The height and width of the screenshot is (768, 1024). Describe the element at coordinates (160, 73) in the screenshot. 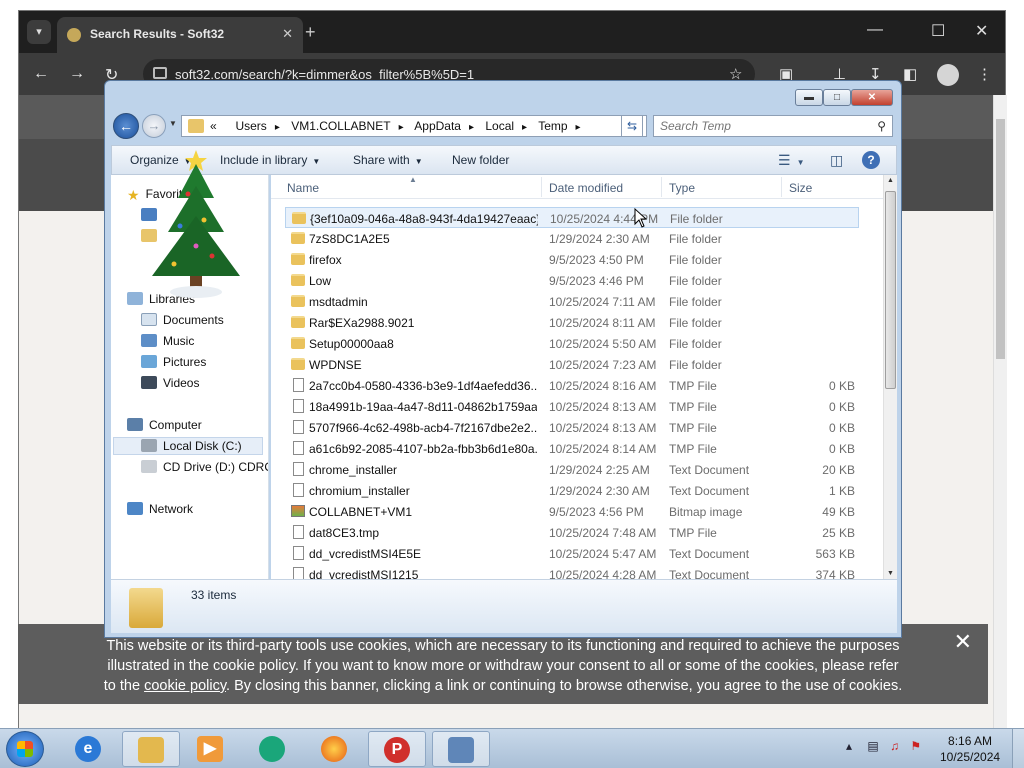

I see `site-info-icon` at that location.